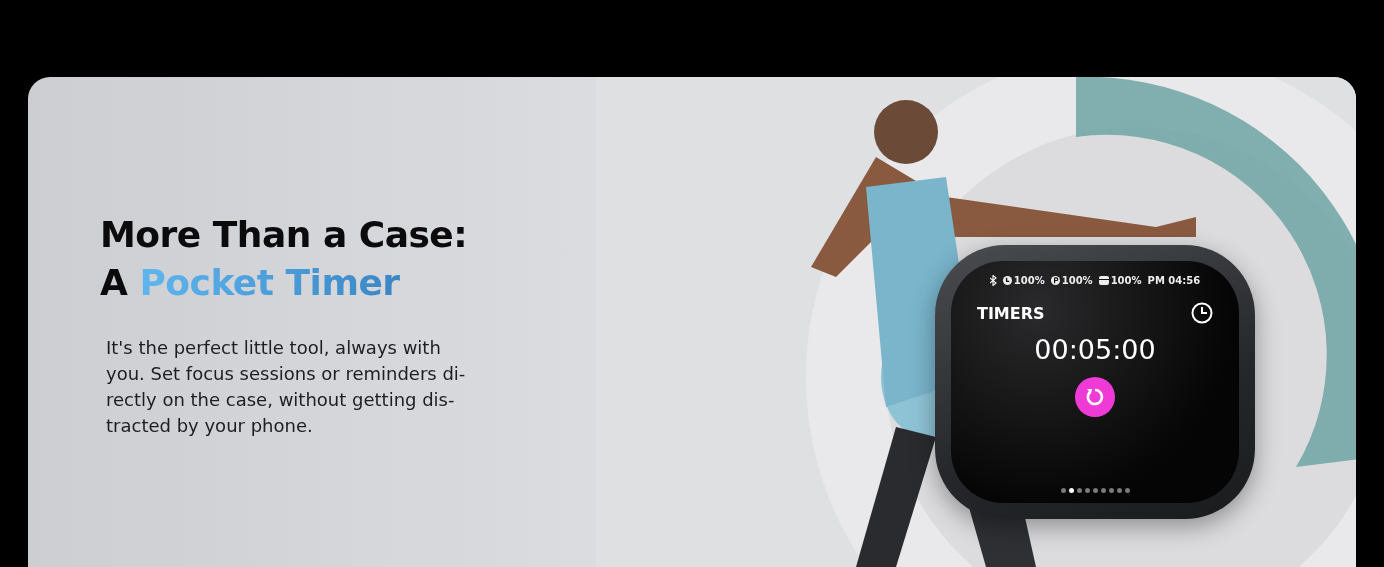 This screenshot has width=1384, height=567. I want to click on reset-button, so click(1095, 397).